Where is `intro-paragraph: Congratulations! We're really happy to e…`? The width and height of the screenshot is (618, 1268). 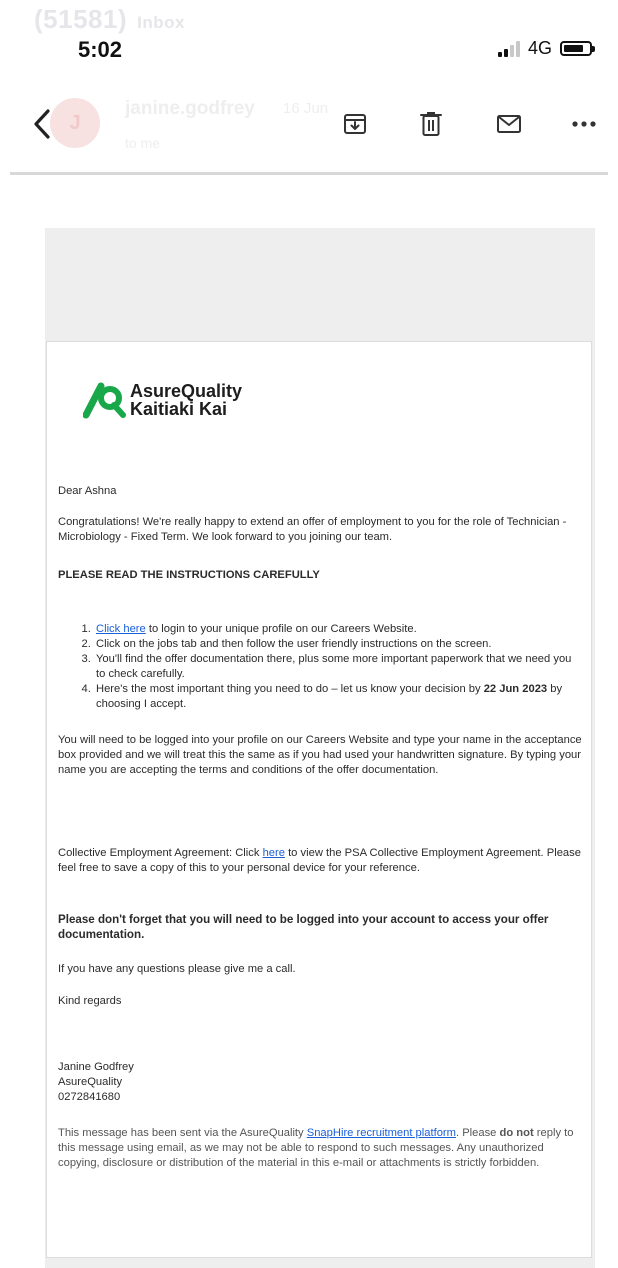
intro-paragraph: Congratulations! We're really happy to e… is located at coordinates (312, 529).